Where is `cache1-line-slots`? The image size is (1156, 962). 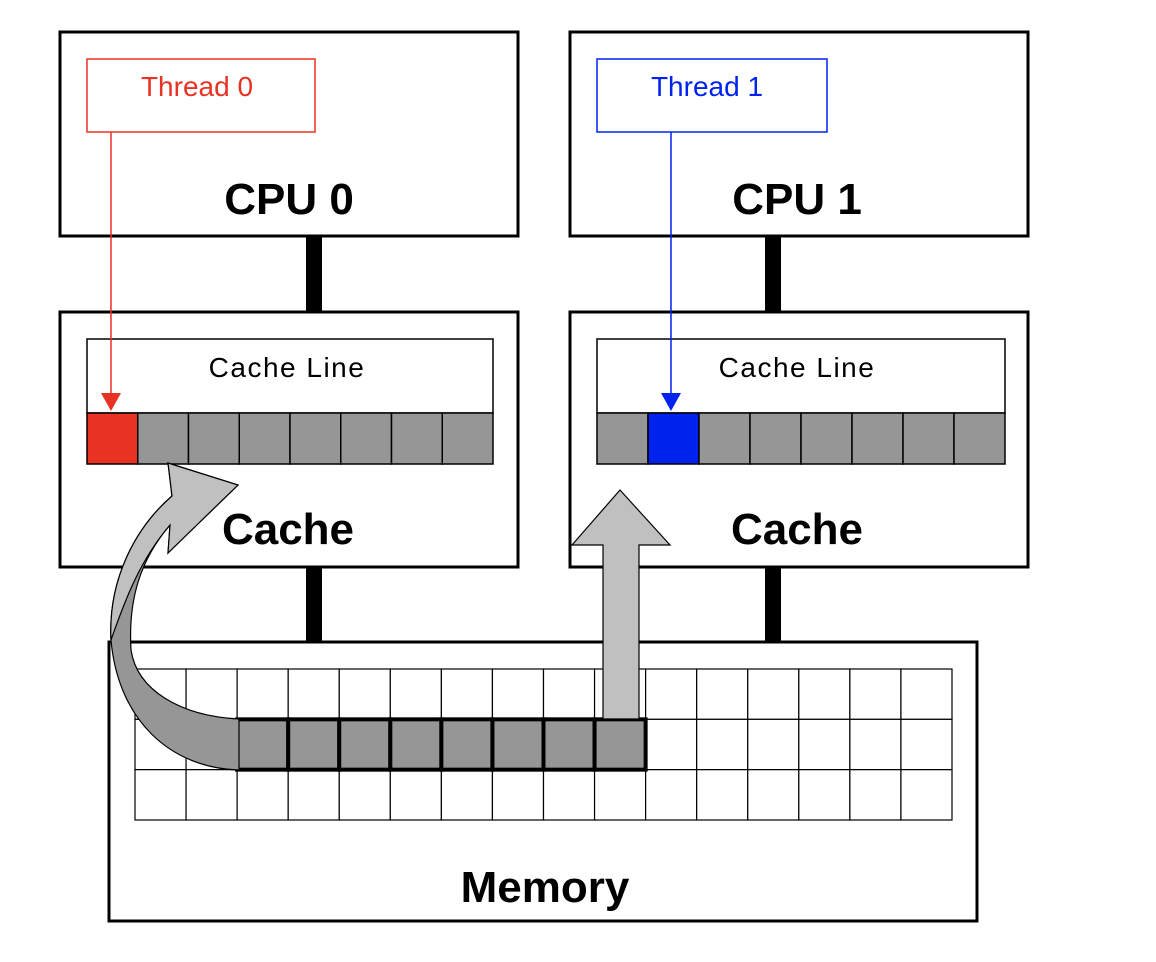 cache1-line-slots is located at coordinates (801, 438).